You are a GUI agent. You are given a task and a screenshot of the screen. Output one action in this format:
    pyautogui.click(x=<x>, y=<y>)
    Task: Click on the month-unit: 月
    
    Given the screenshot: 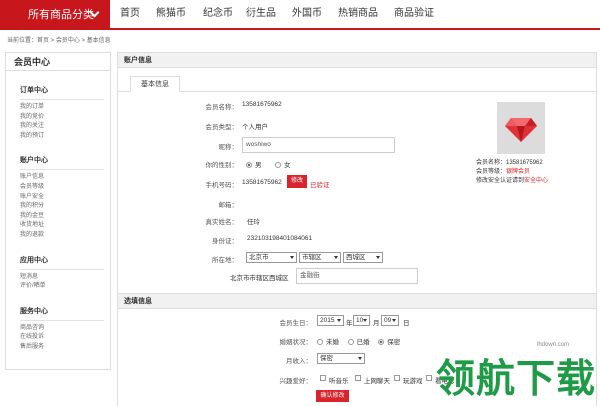 What is the action you would take?
    pyautogui.click(x=376, y=323)
    